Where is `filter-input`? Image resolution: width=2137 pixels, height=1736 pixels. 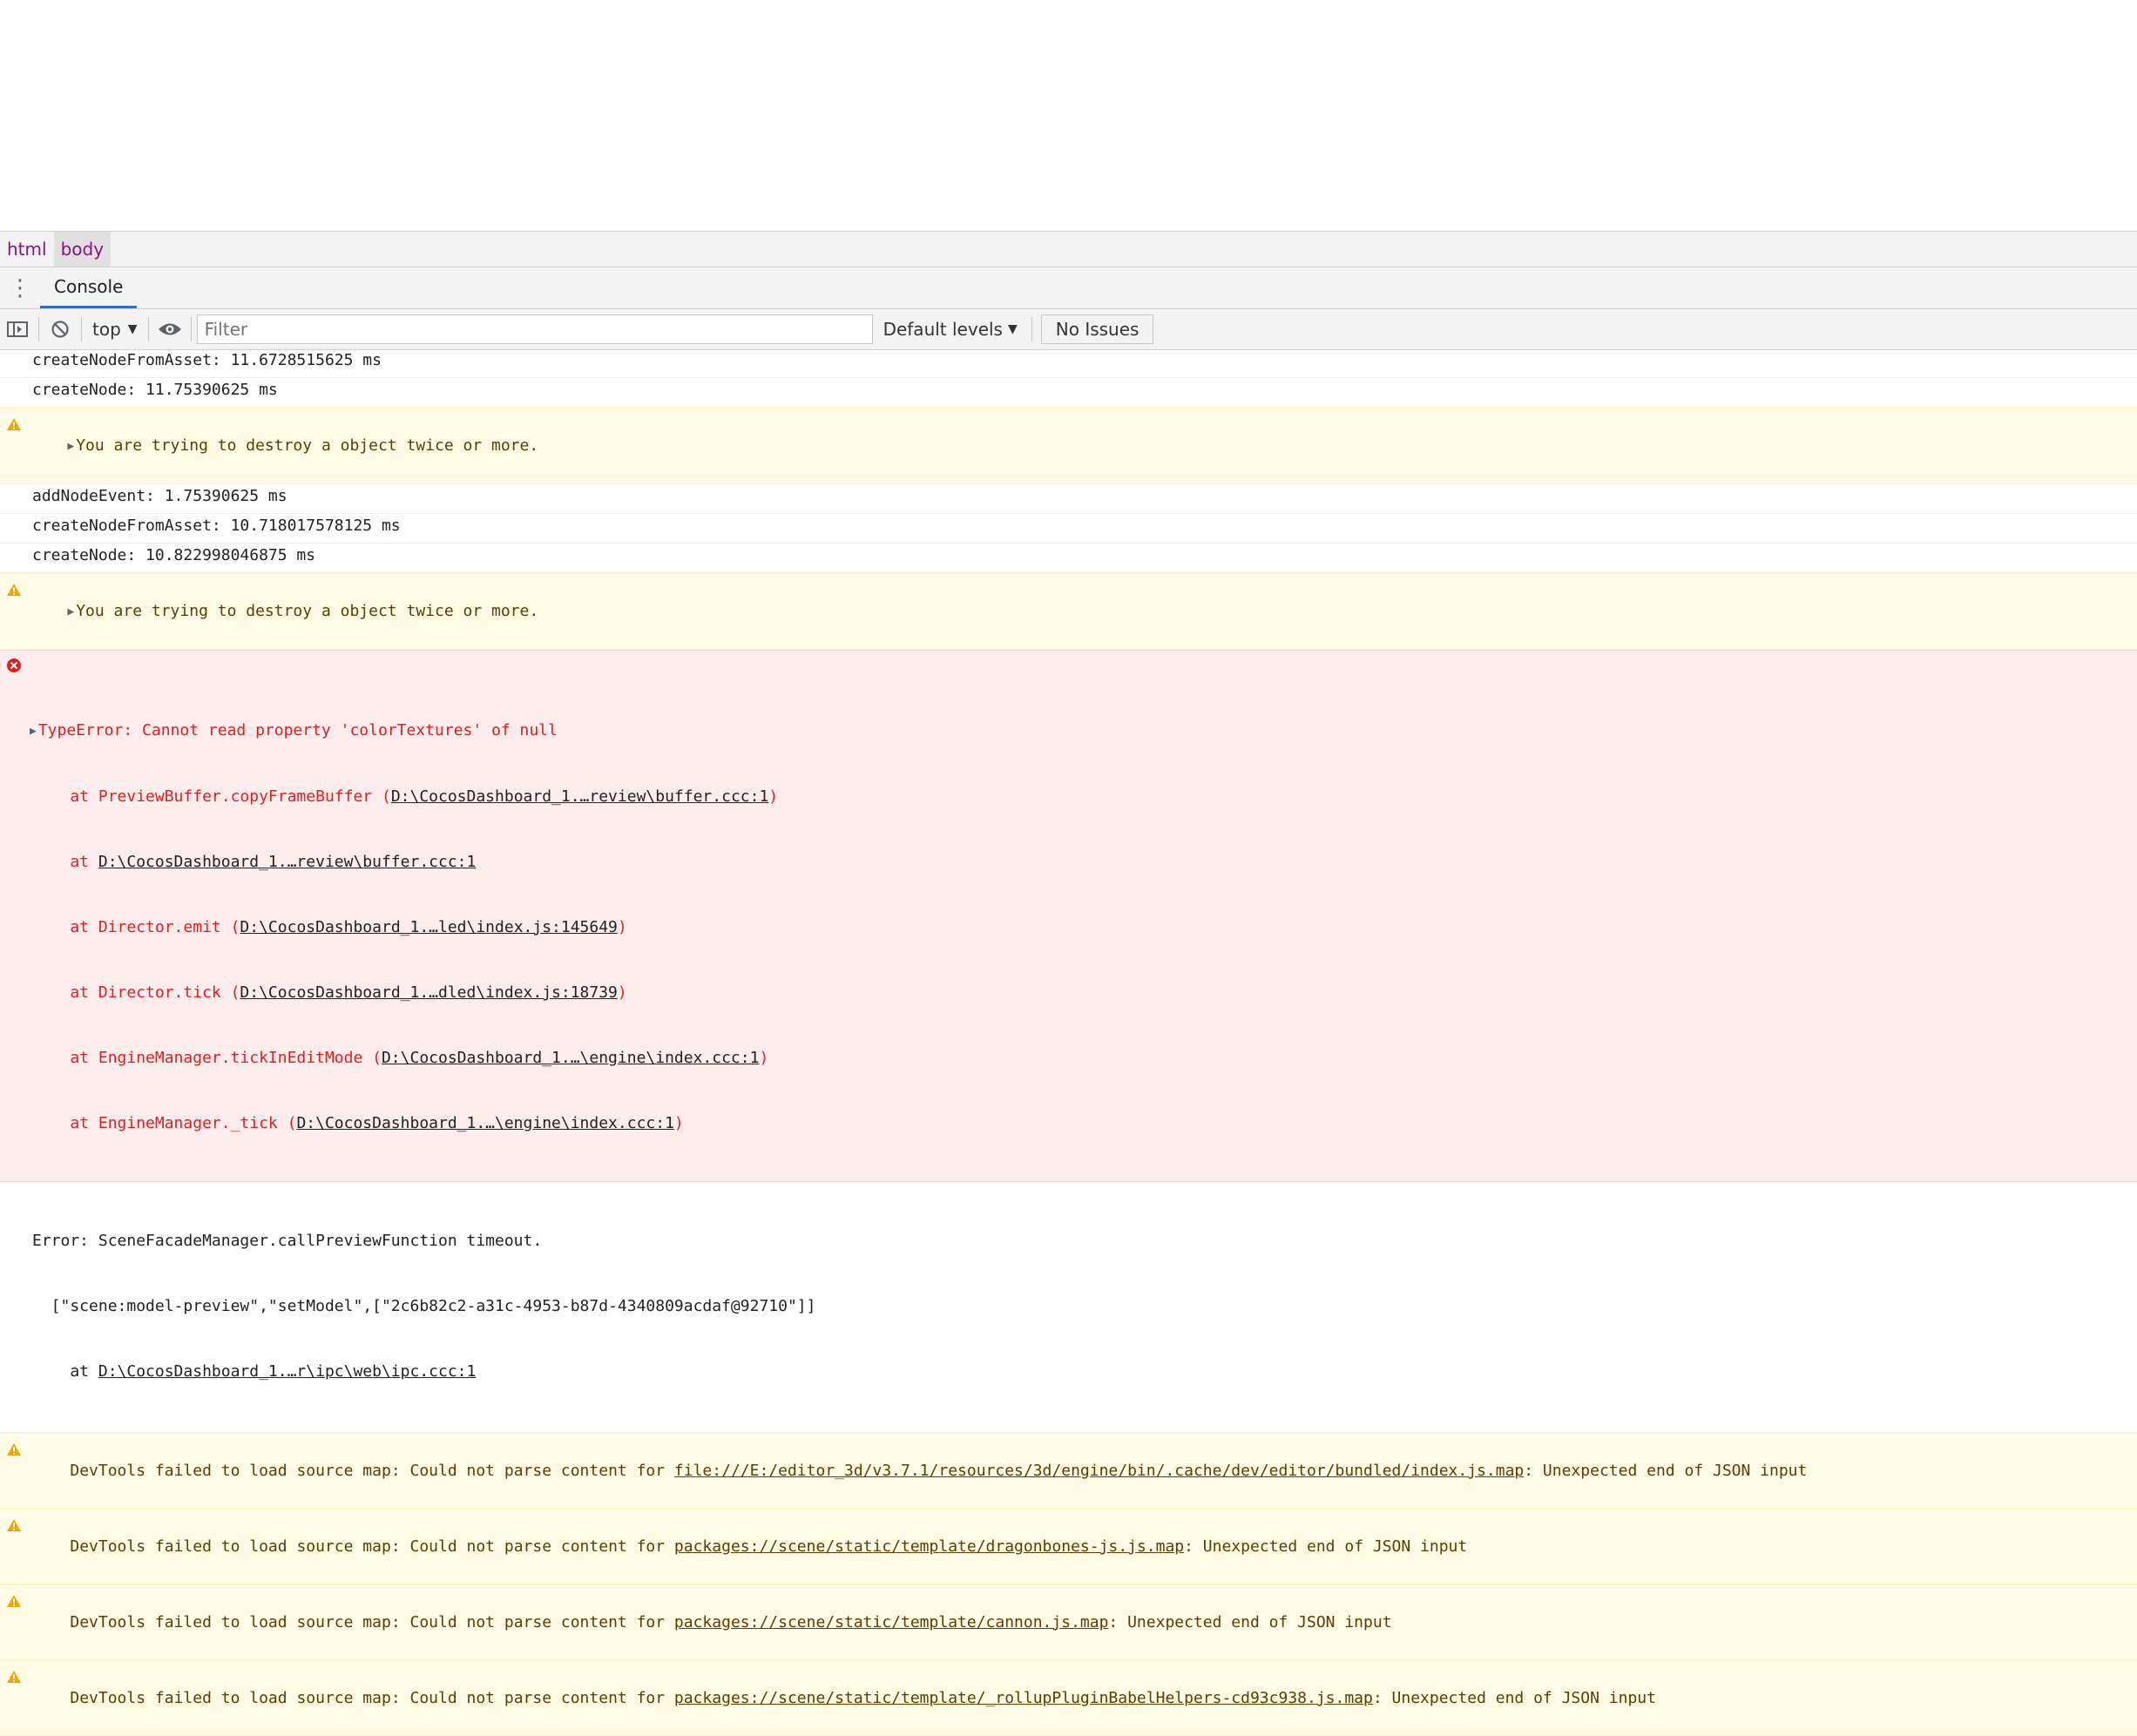 filter-input is located at coordinates (534, 329).